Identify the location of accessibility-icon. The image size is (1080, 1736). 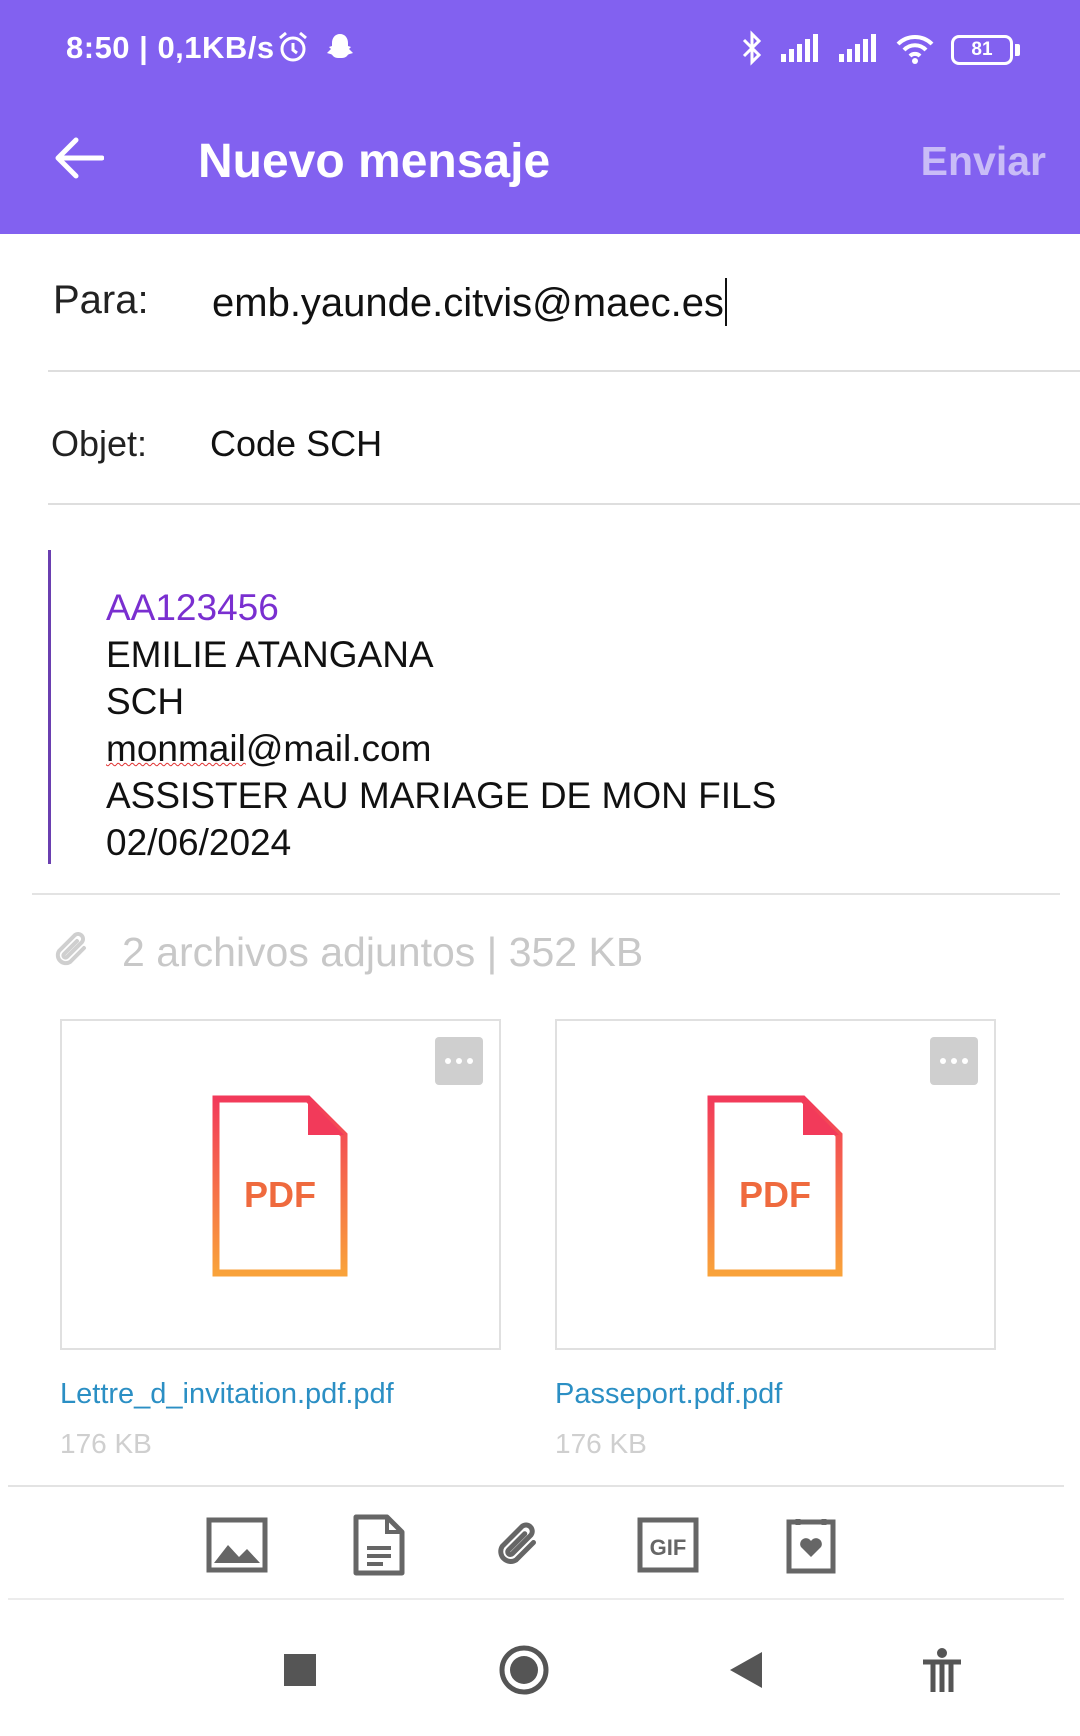
(942, 1670).